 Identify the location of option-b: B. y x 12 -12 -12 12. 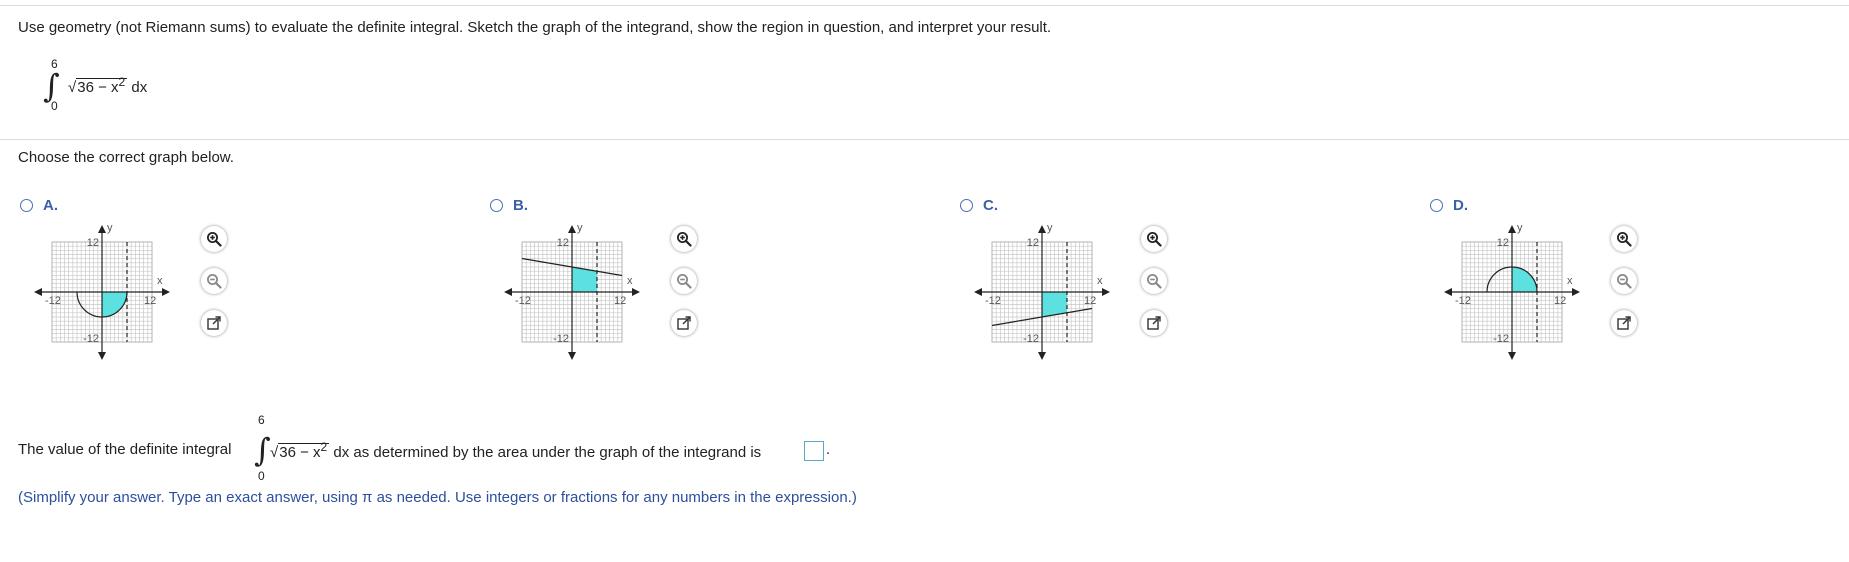
(603, 297).